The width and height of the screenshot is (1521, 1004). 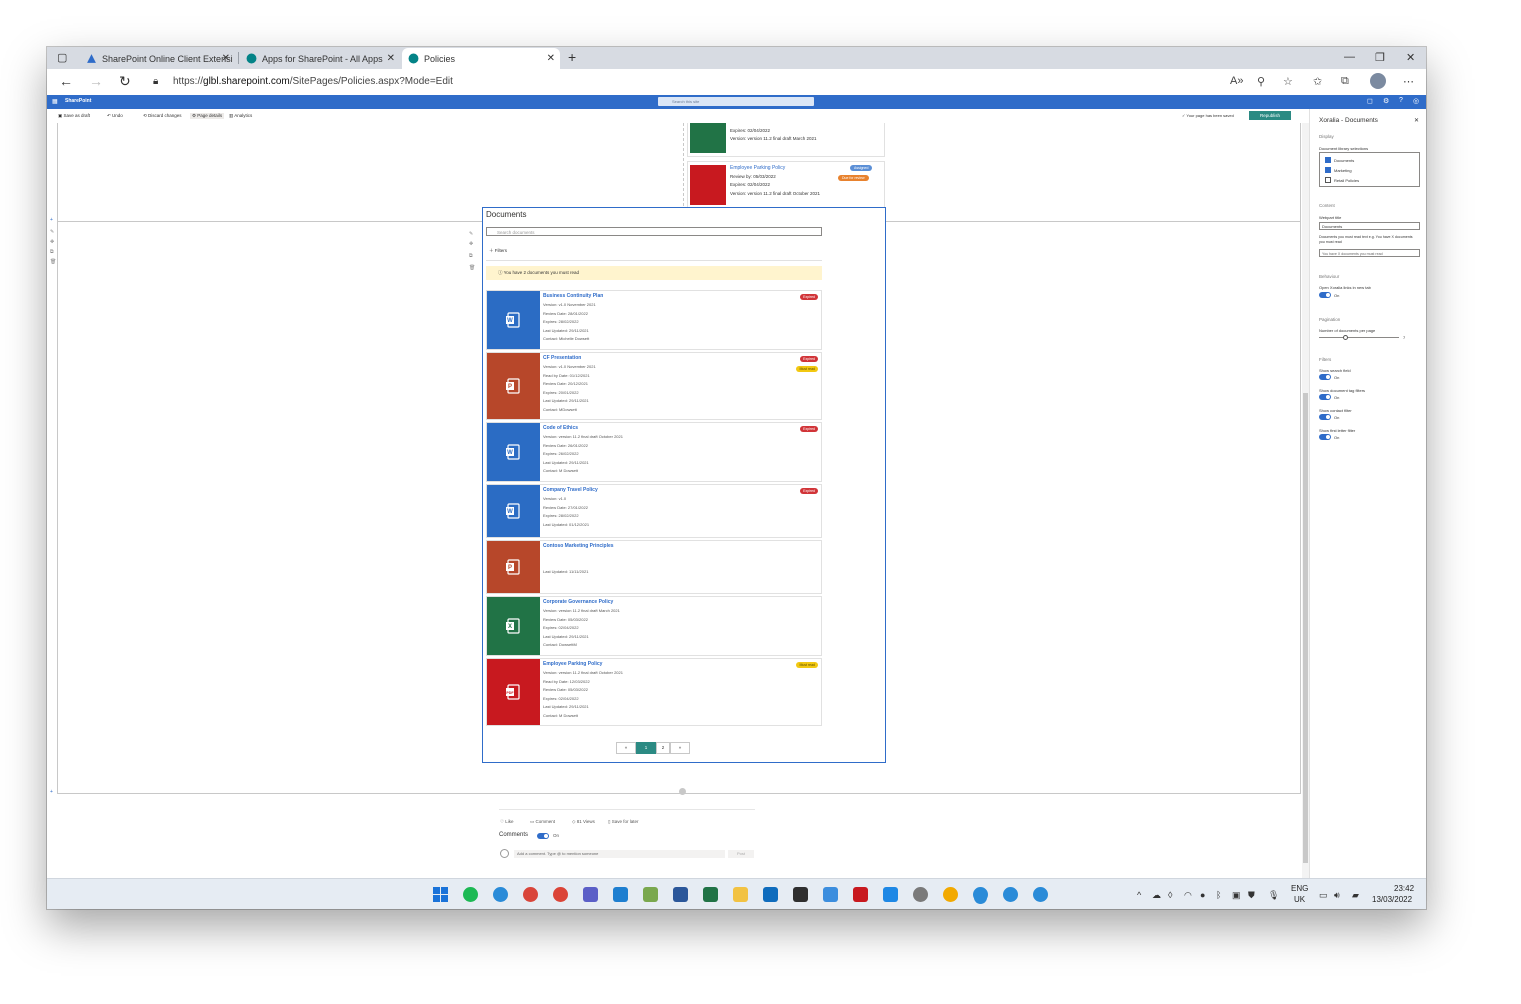 I want to click on edge-dev-icon, so click(x=1010, y=894).